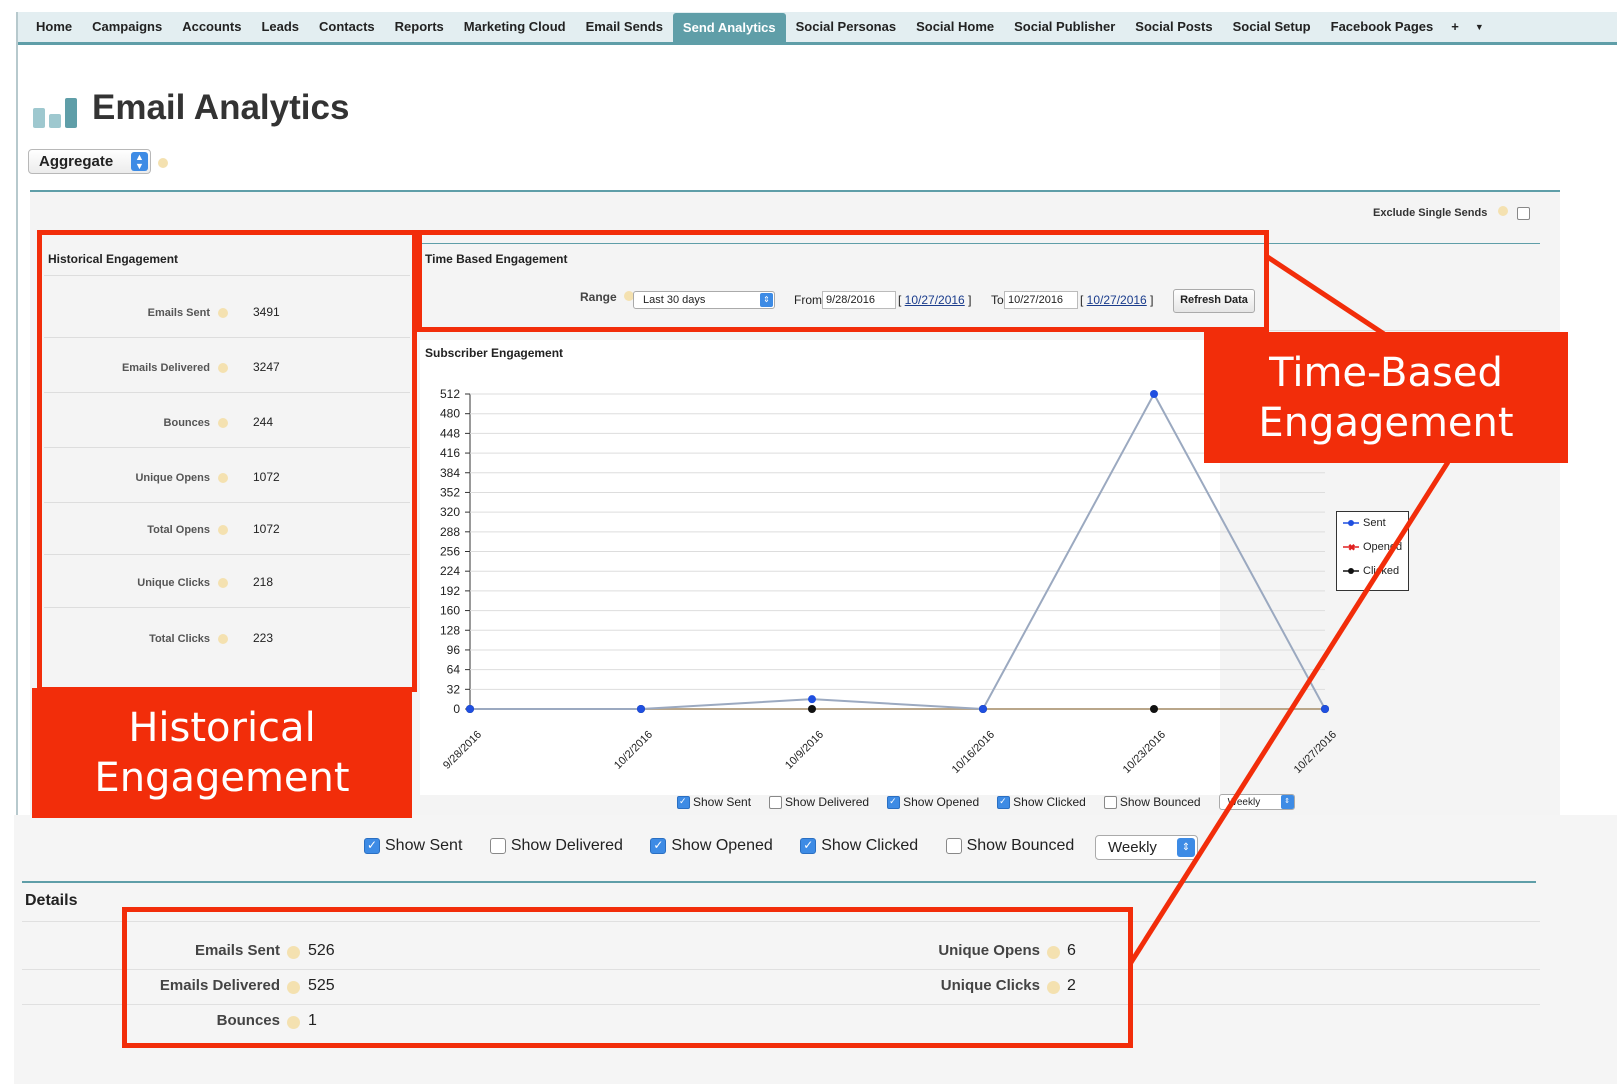  I want to click on view-select-value: Aggregate, so click(76, 161).